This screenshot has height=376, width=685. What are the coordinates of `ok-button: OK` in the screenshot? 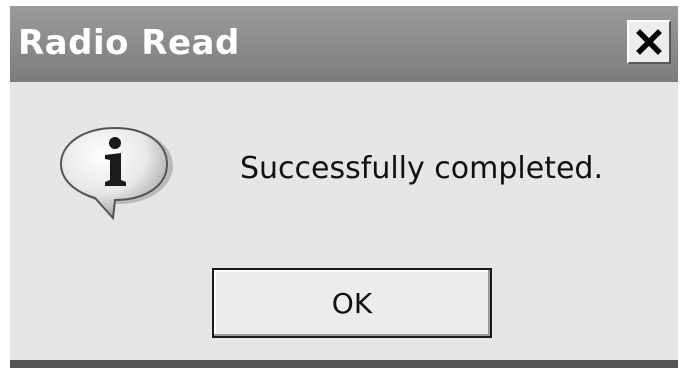 It's located at (352, 303).